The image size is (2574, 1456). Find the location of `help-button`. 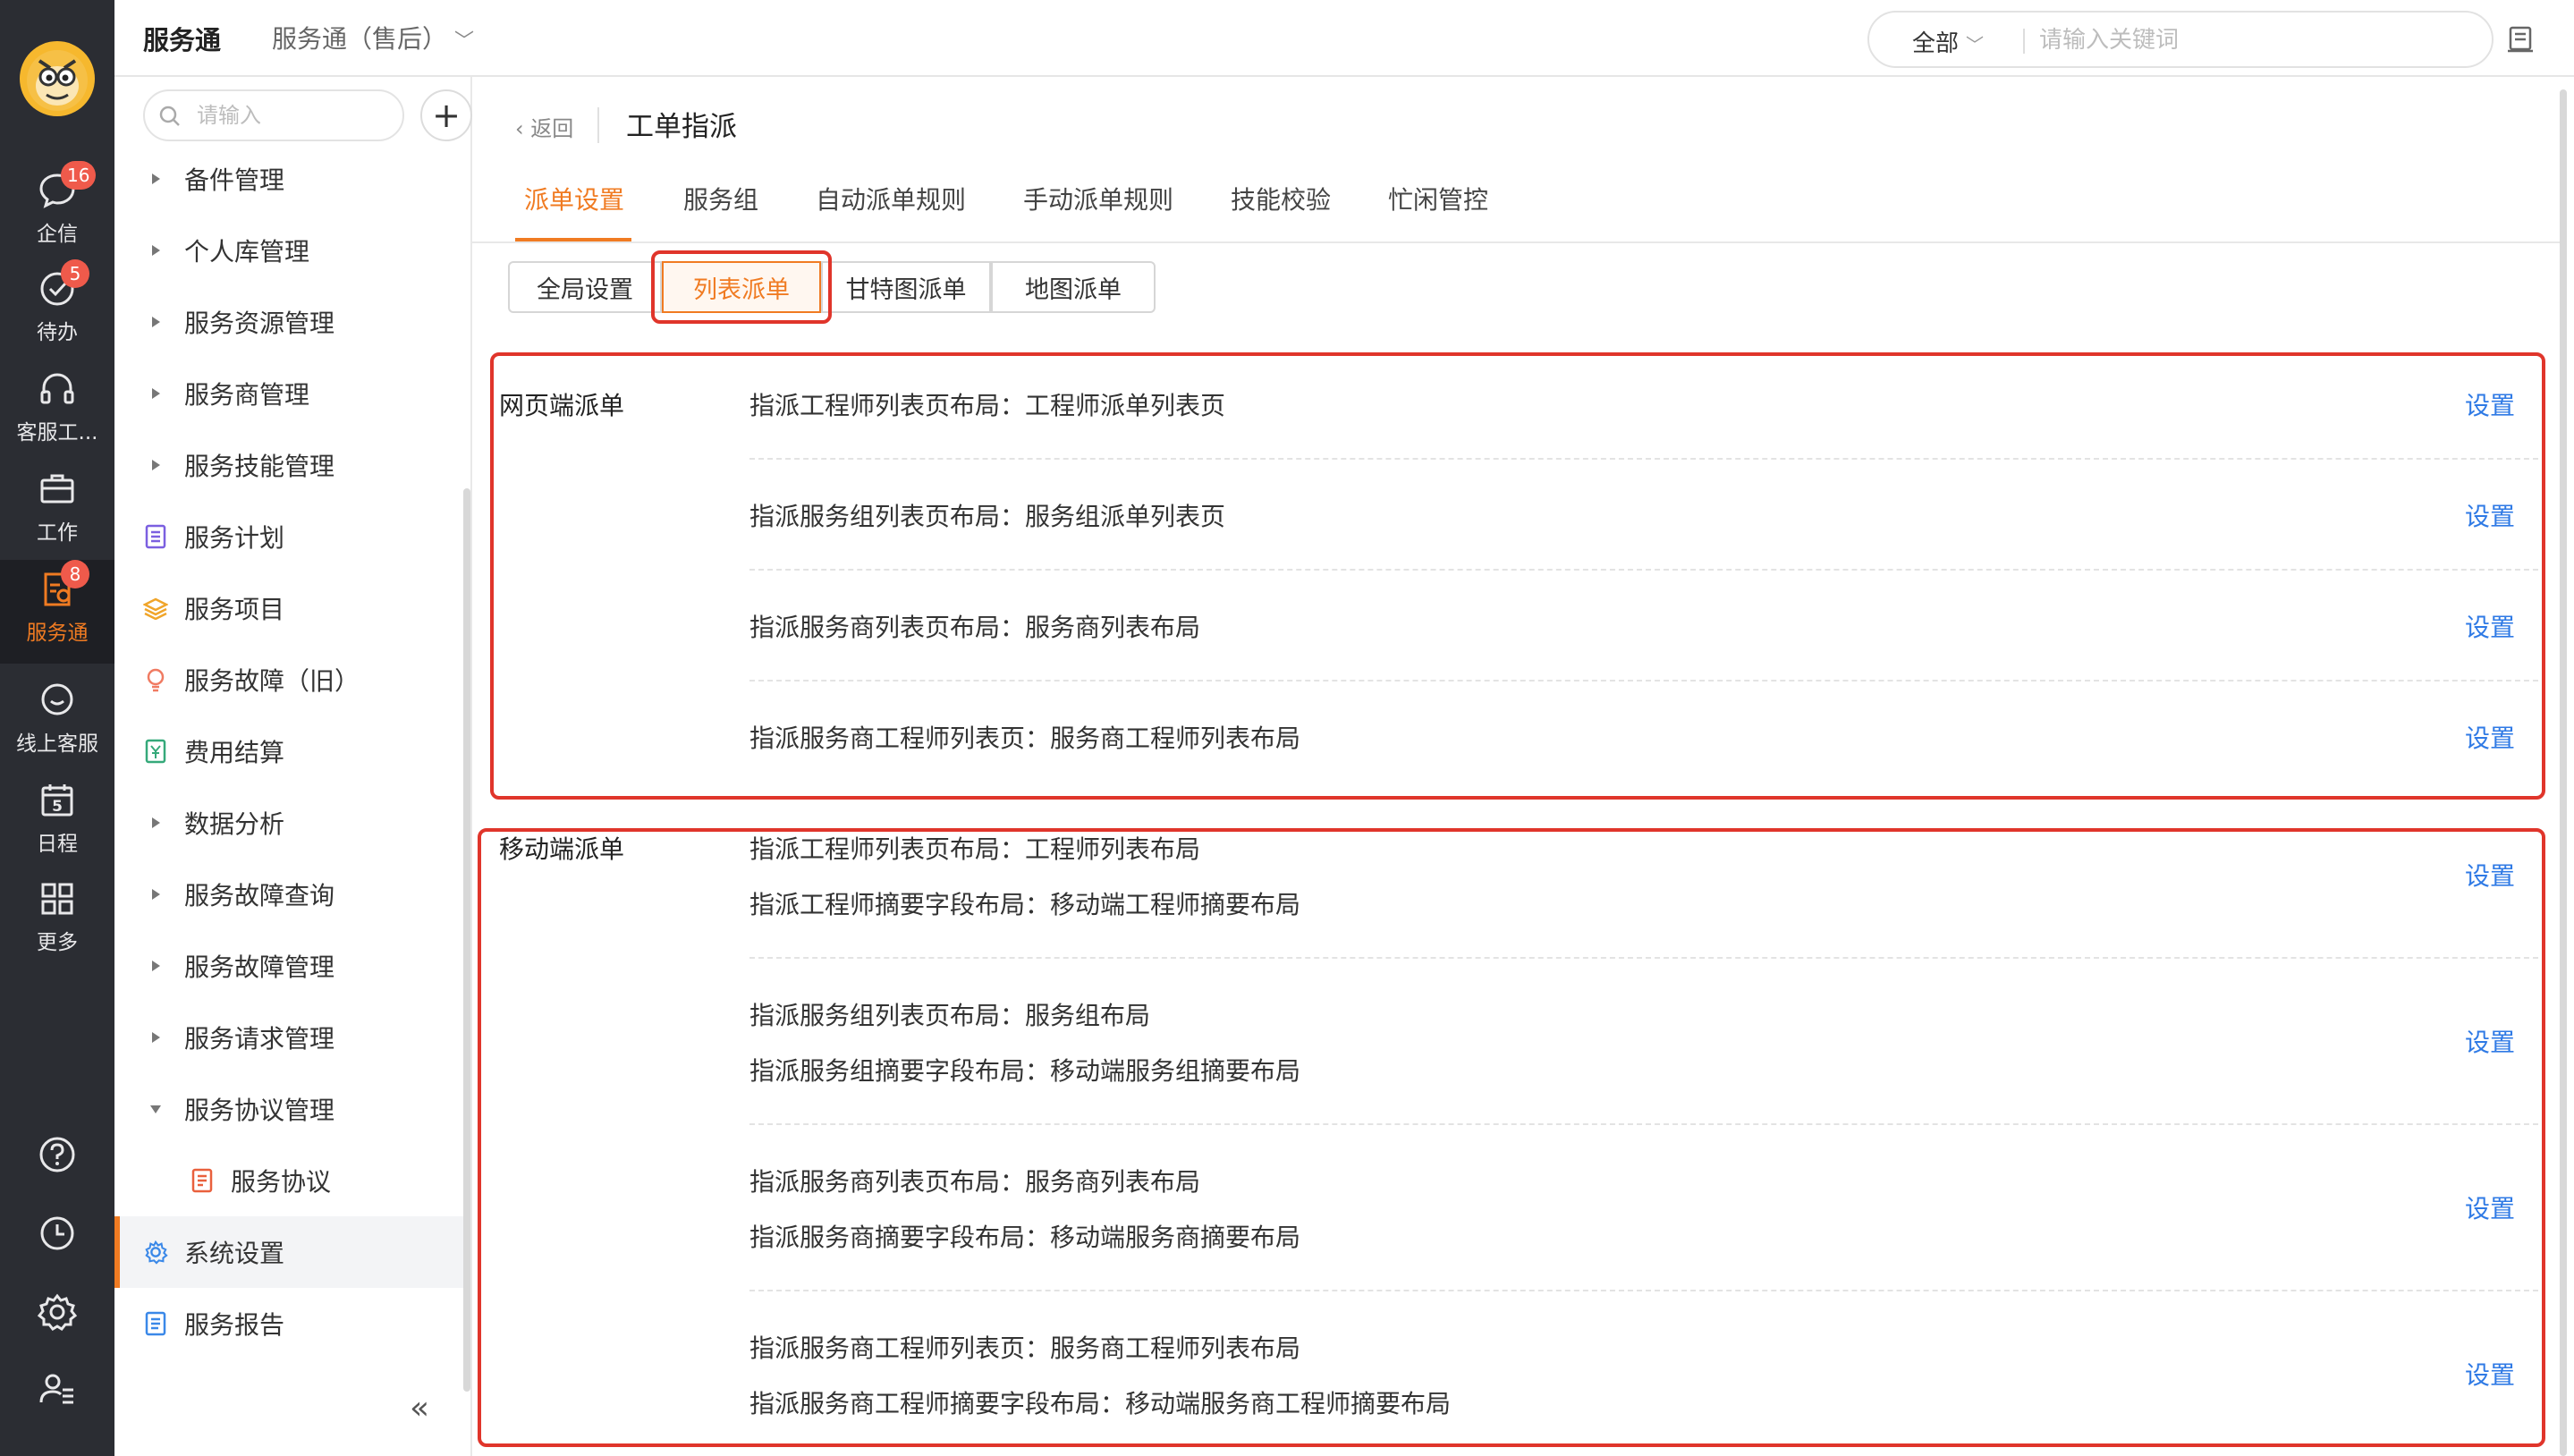

help-button is located at coordinates (57, 1154).